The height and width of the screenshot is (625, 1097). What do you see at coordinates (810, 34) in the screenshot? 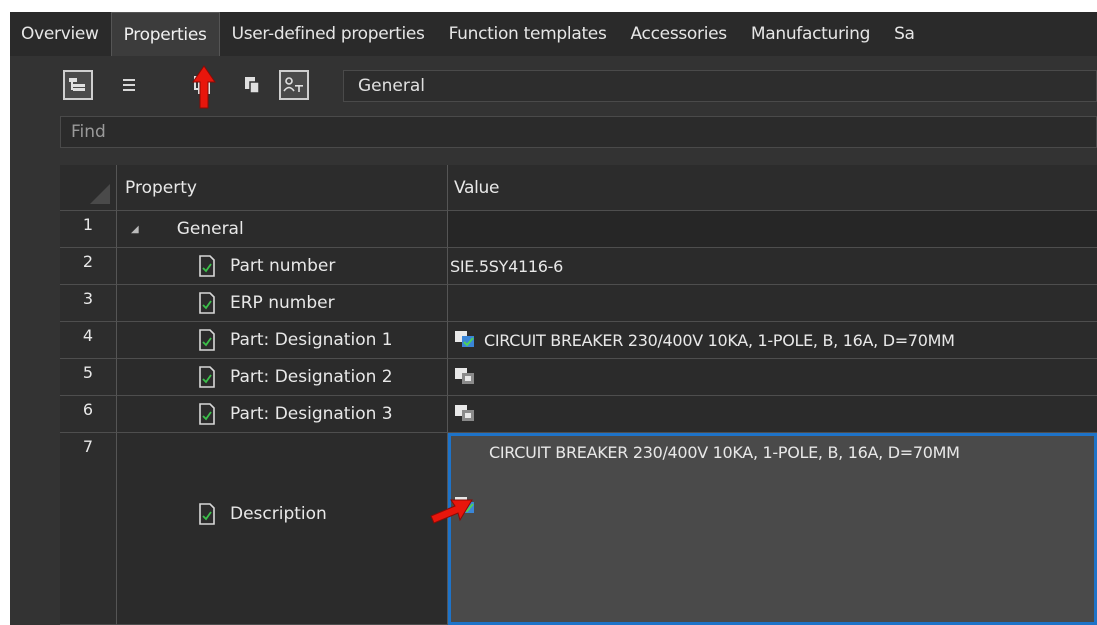
I see `tab-manufacturing: Manufacturing` at bounding box center [810, 34].